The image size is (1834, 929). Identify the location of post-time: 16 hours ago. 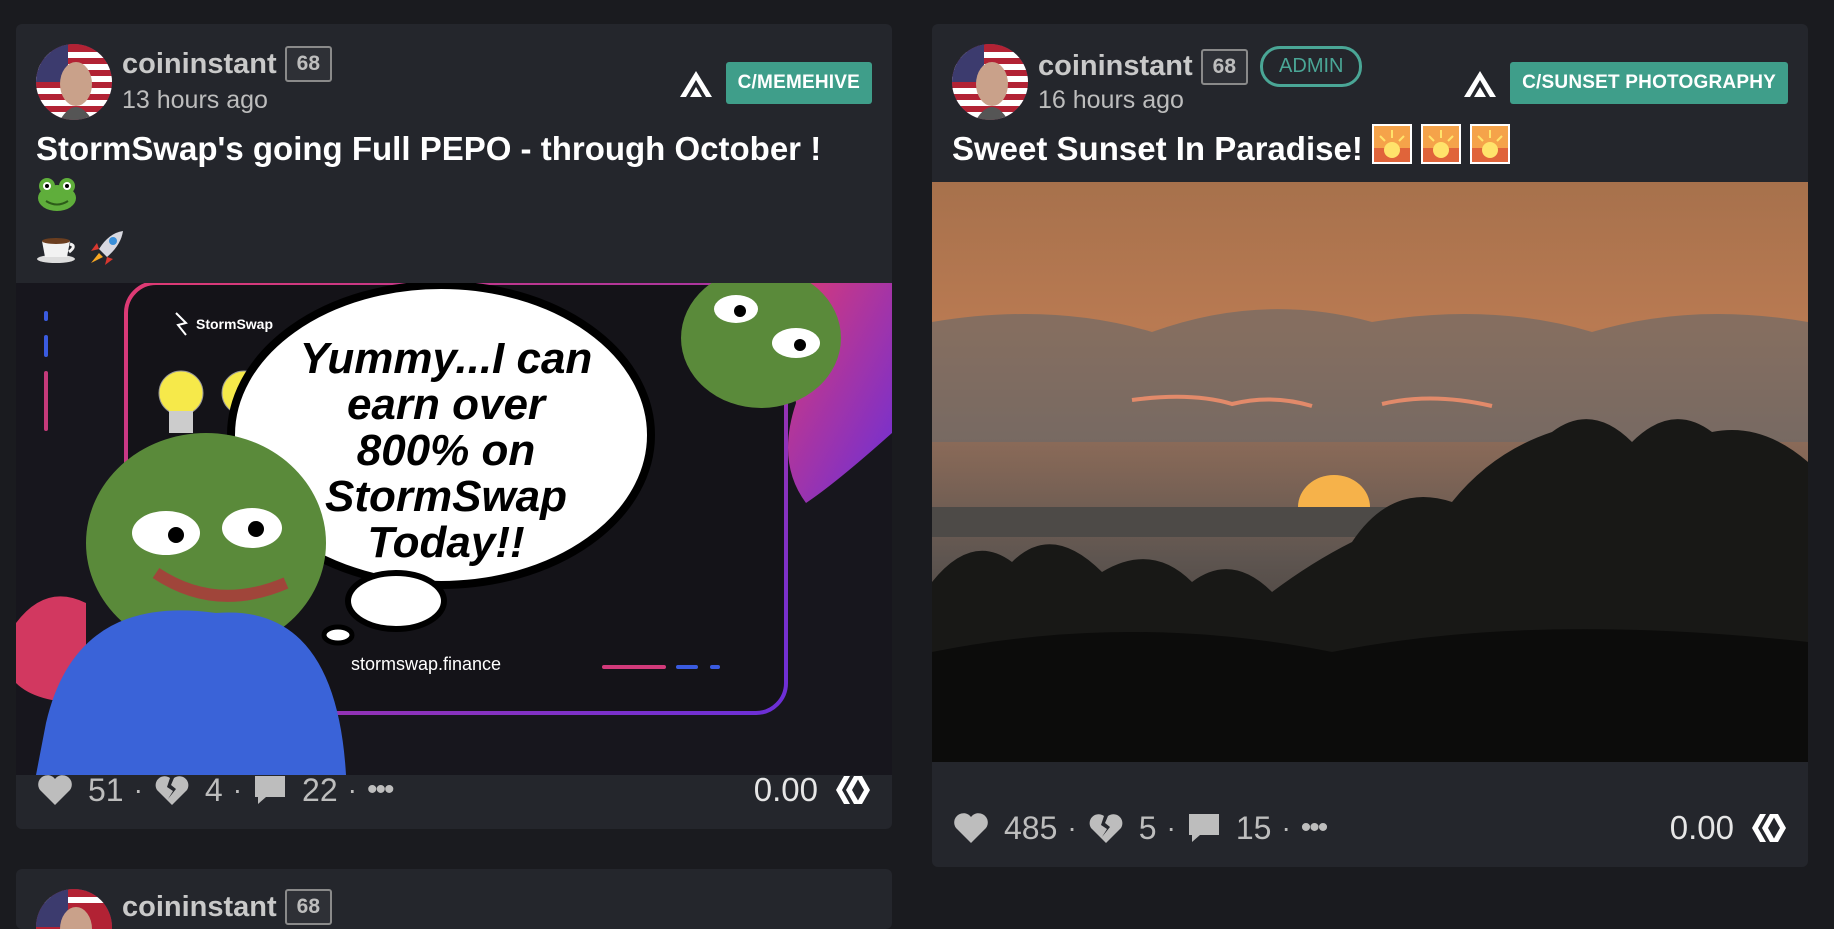
(1111, 100).